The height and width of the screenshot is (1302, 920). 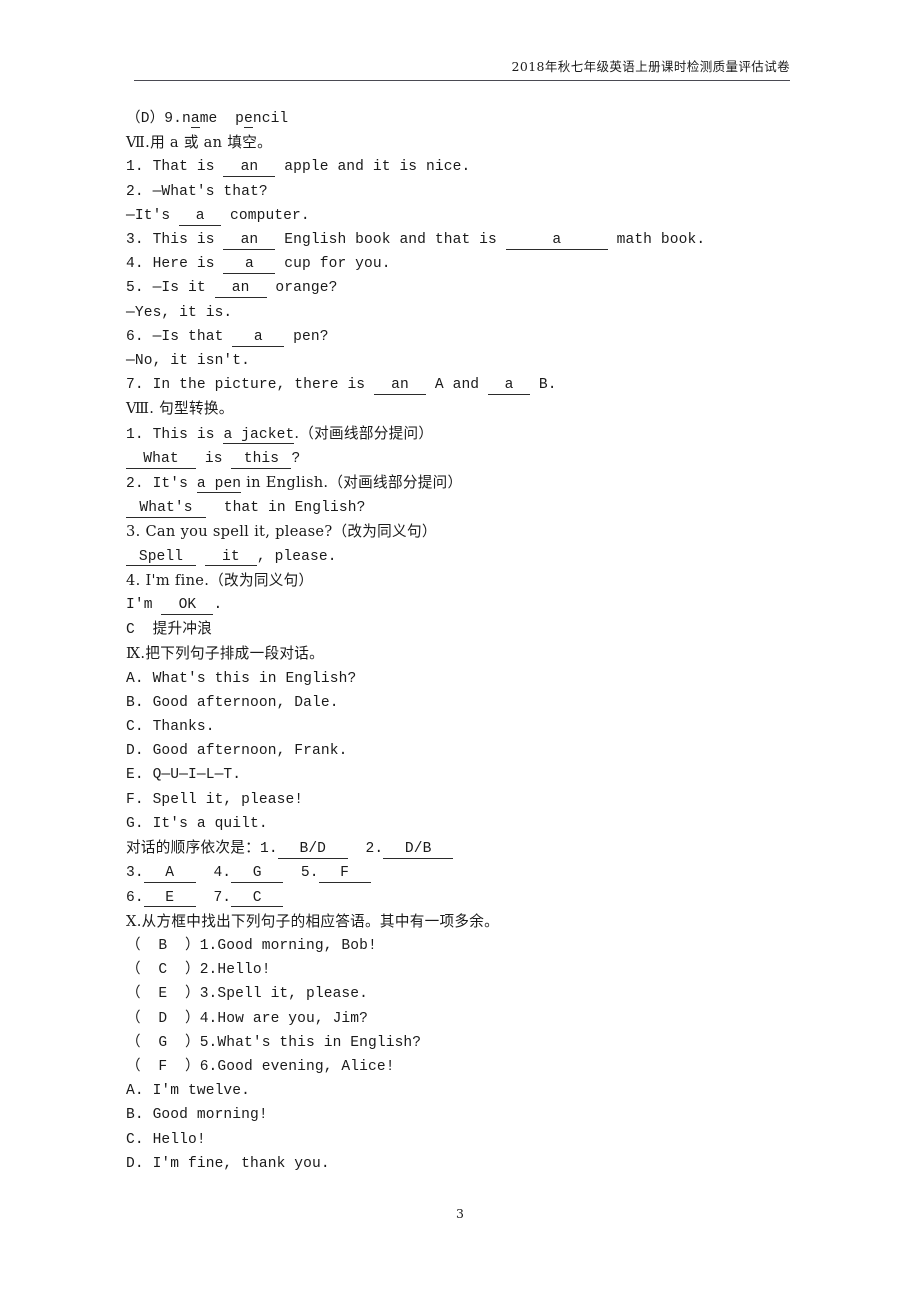 I want to click on item-text-pre: 4. Here is, so click(x=175, y=264).